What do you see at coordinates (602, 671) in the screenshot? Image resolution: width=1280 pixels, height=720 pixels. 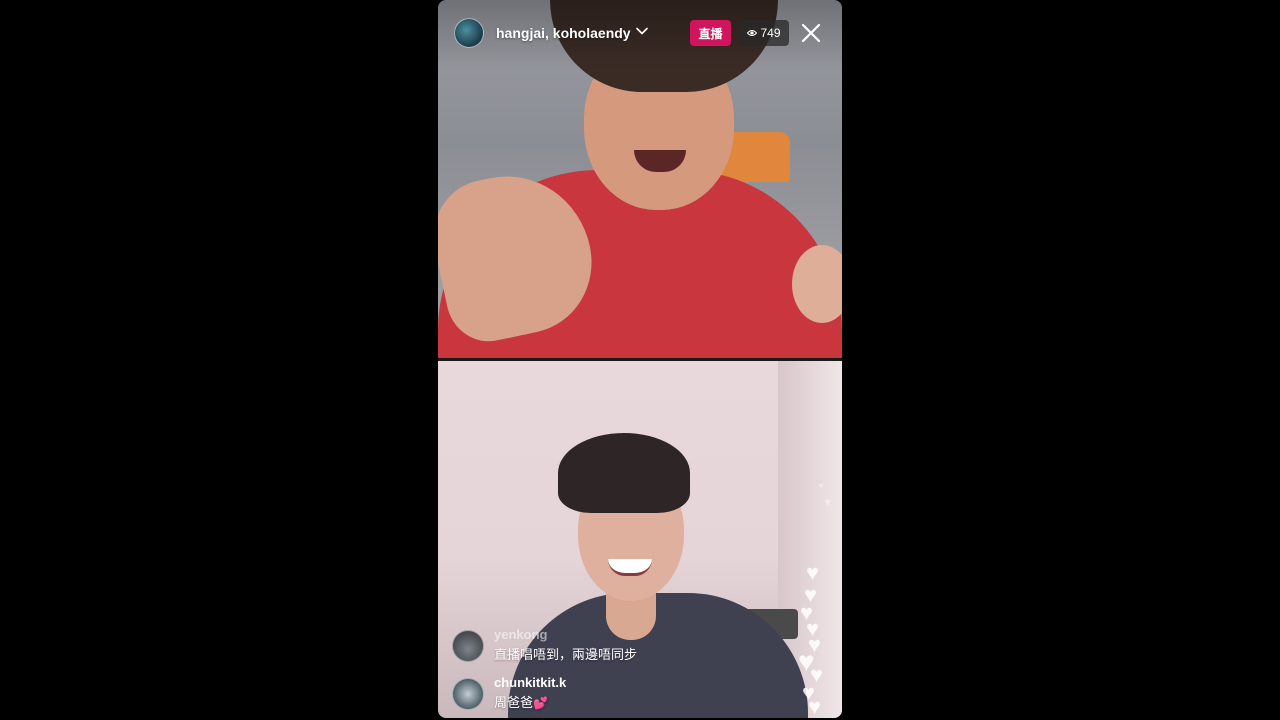 I see `comment-list: yenkong 直播唱唔到，兩邊唔同步 chunkitkit.k 周爸爸💕` at bounding box center [602, 671].